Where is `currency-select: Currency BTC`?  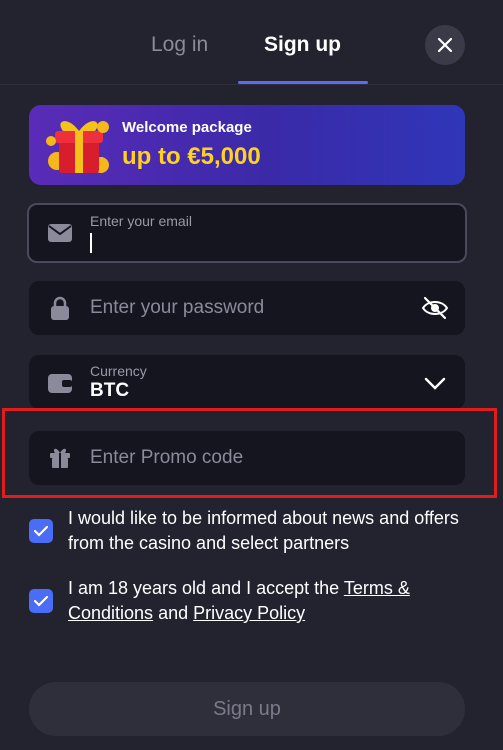
currency-select: Currency BTC is located at coordinates (247, 382).